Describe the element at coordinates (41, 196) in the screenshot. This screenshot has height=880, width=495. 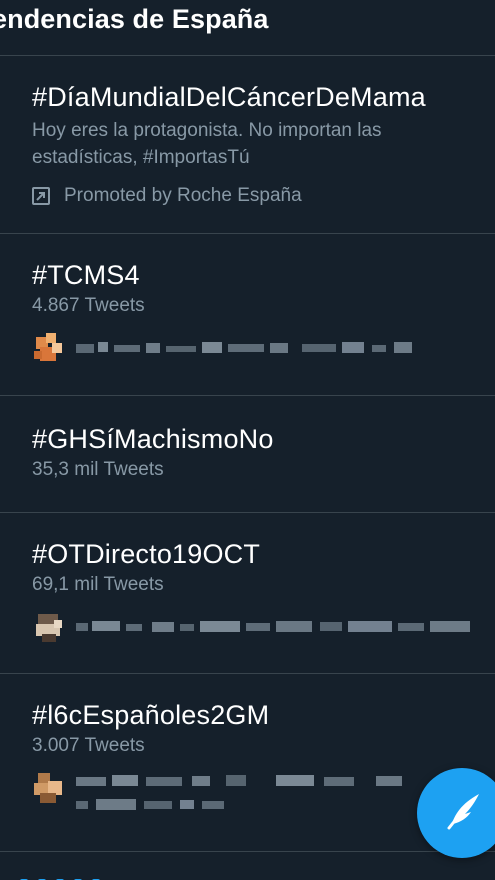
I see `promoted-icon` at that location.